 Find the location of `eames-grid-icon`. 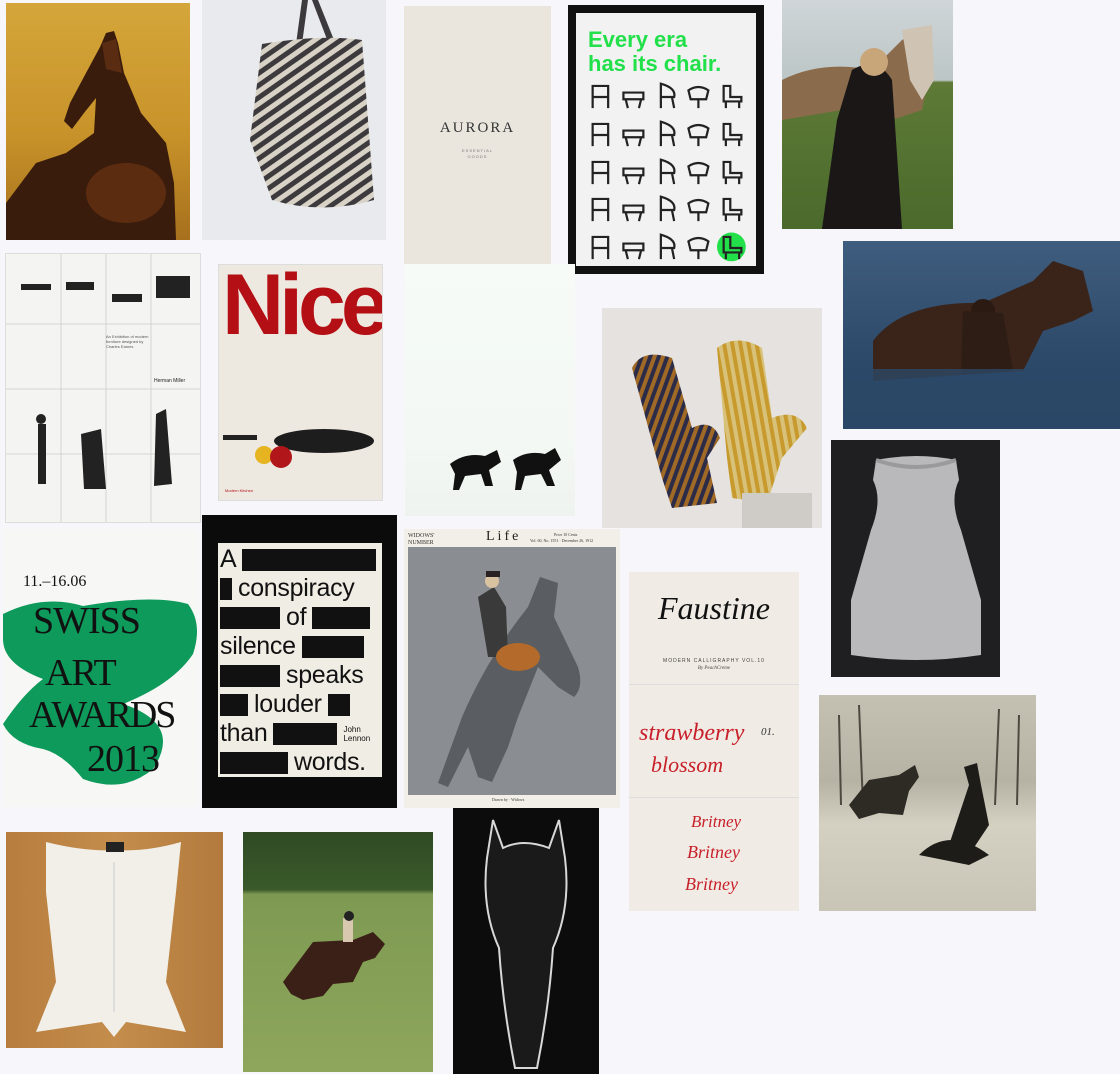

eames-grid-icon is located at coordinates (103, 388).